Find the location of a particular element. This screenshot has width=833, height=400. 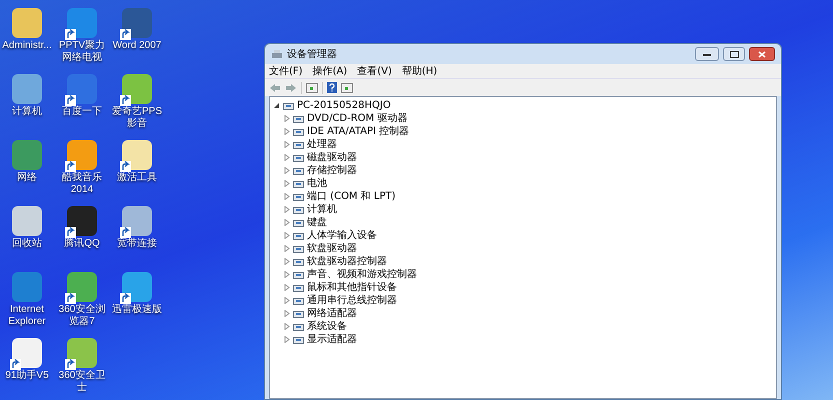

icon-label: 网络 is located at coordinates (27, 178).